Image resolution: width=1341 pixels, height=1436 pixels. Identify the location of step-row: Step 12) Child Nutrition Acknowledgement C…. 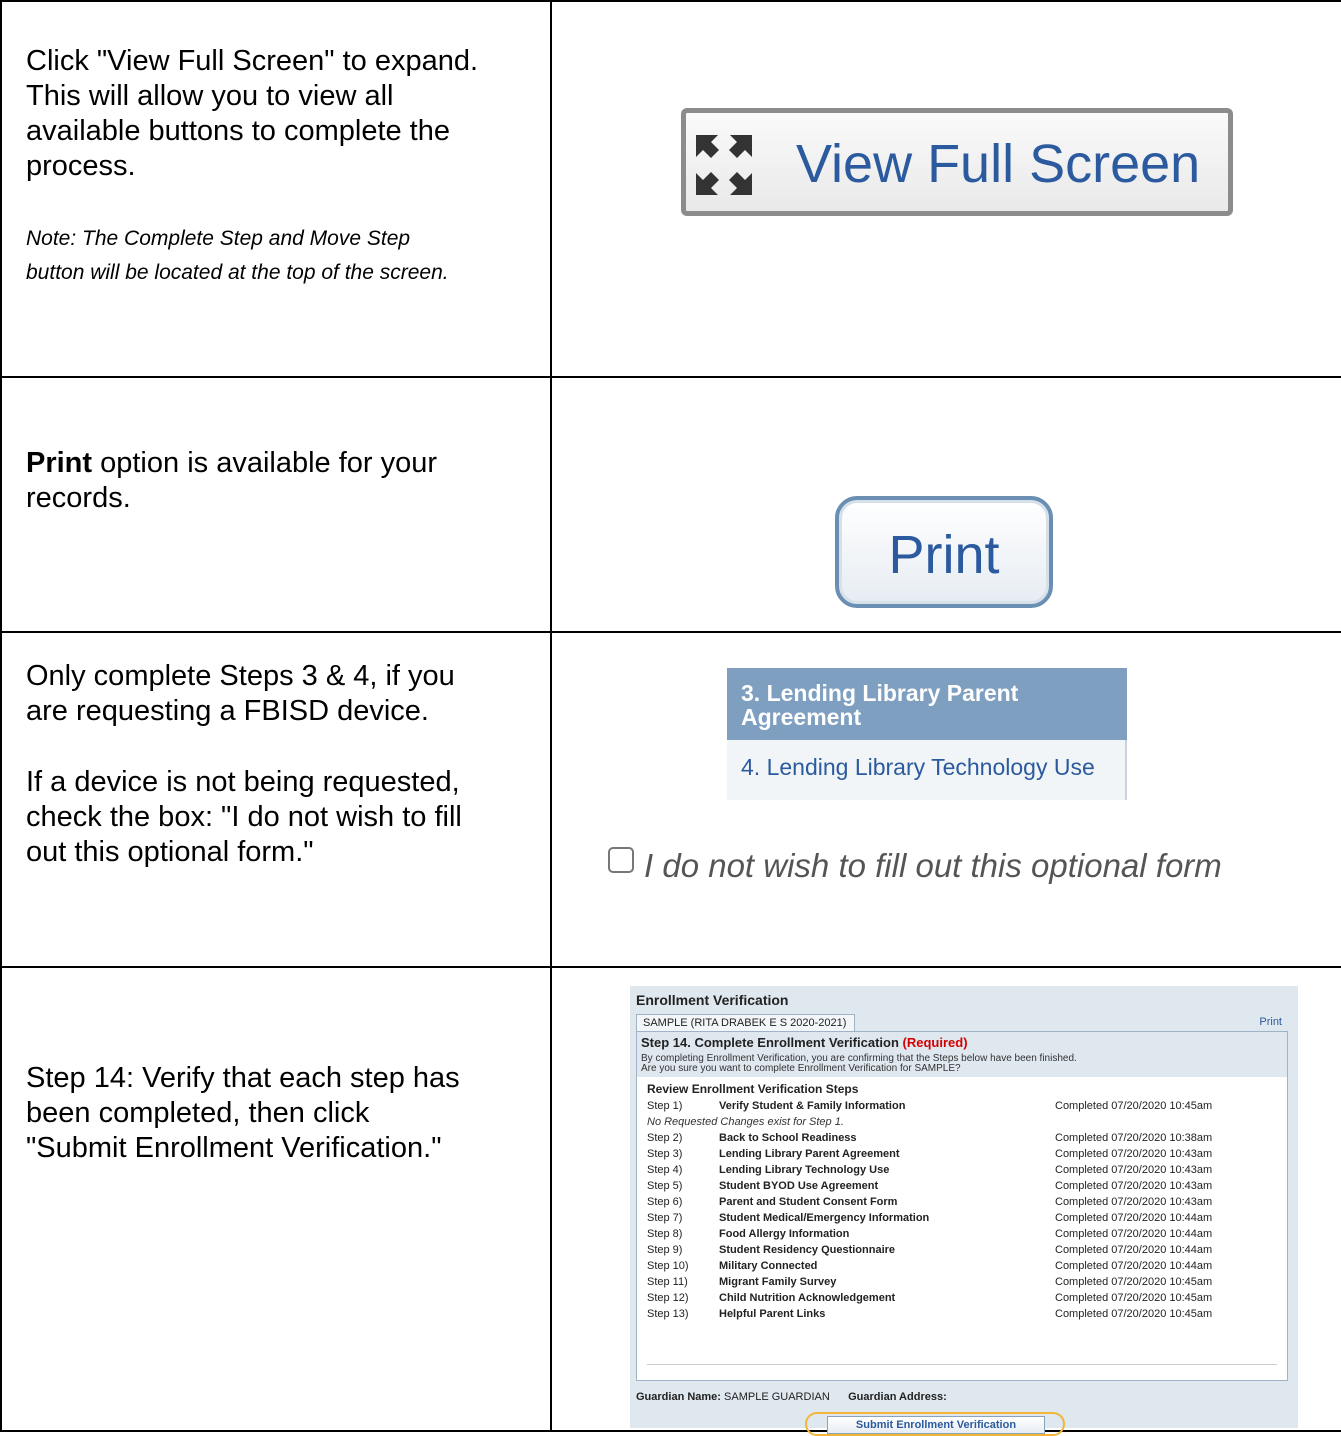
(962, 1298).